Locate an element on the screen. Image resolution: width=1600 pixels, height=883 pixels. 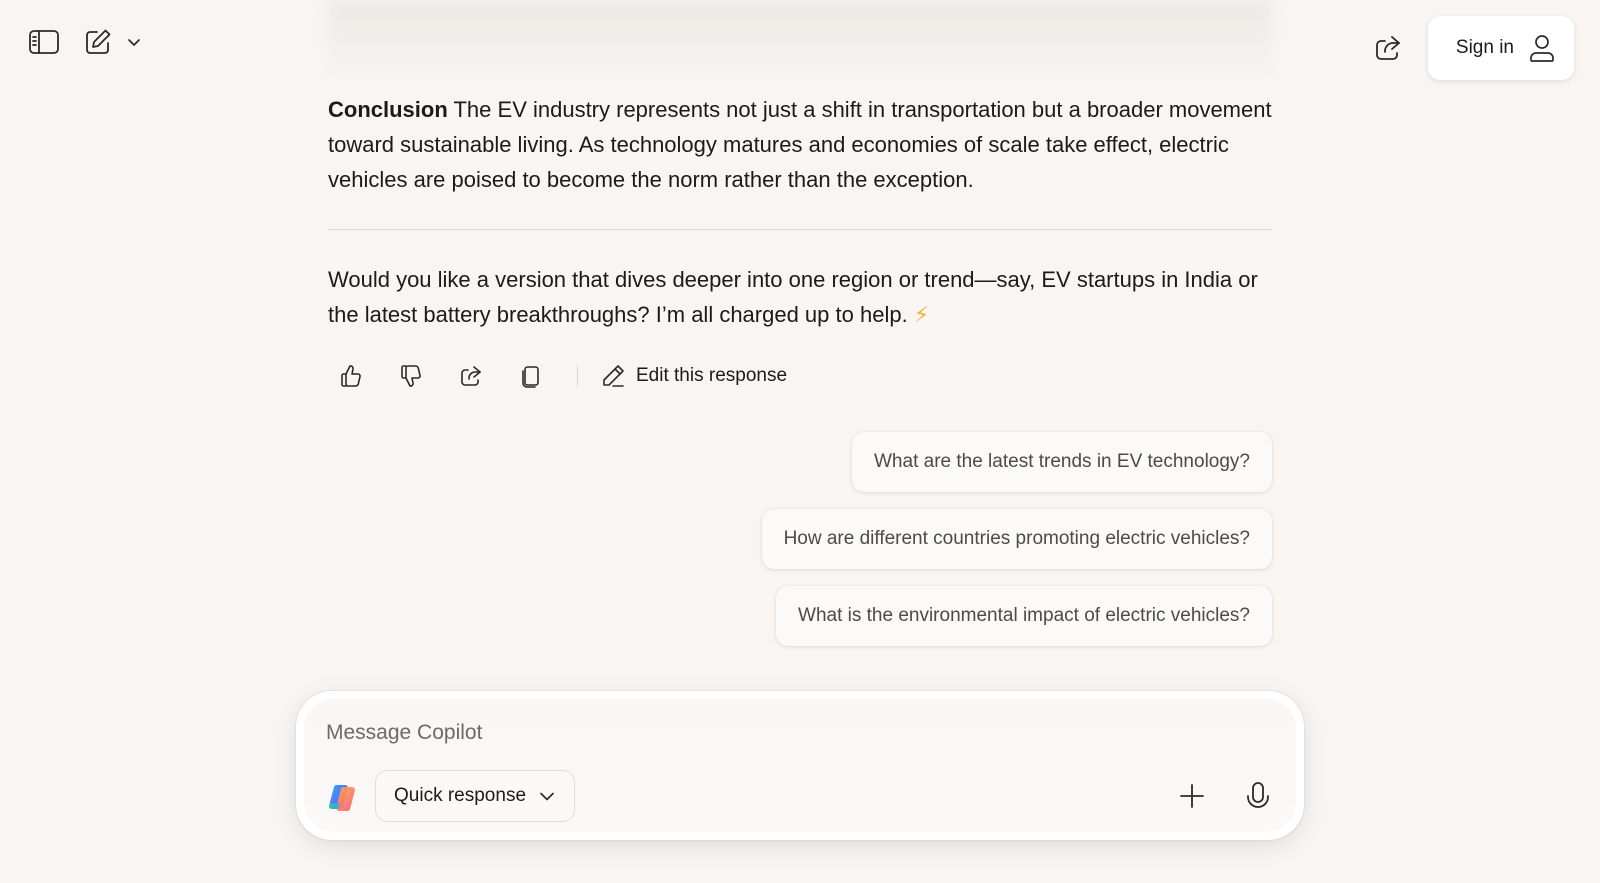
edit-response-label: Edit this response is located at coordinates (712, 375).